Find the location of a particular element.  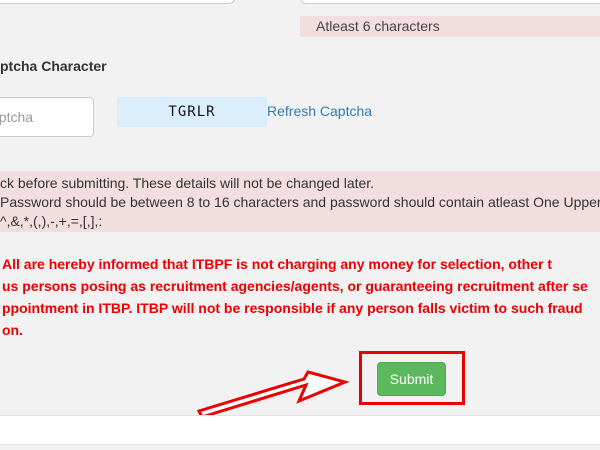

footer-bar is located at coordinates (300, 430).